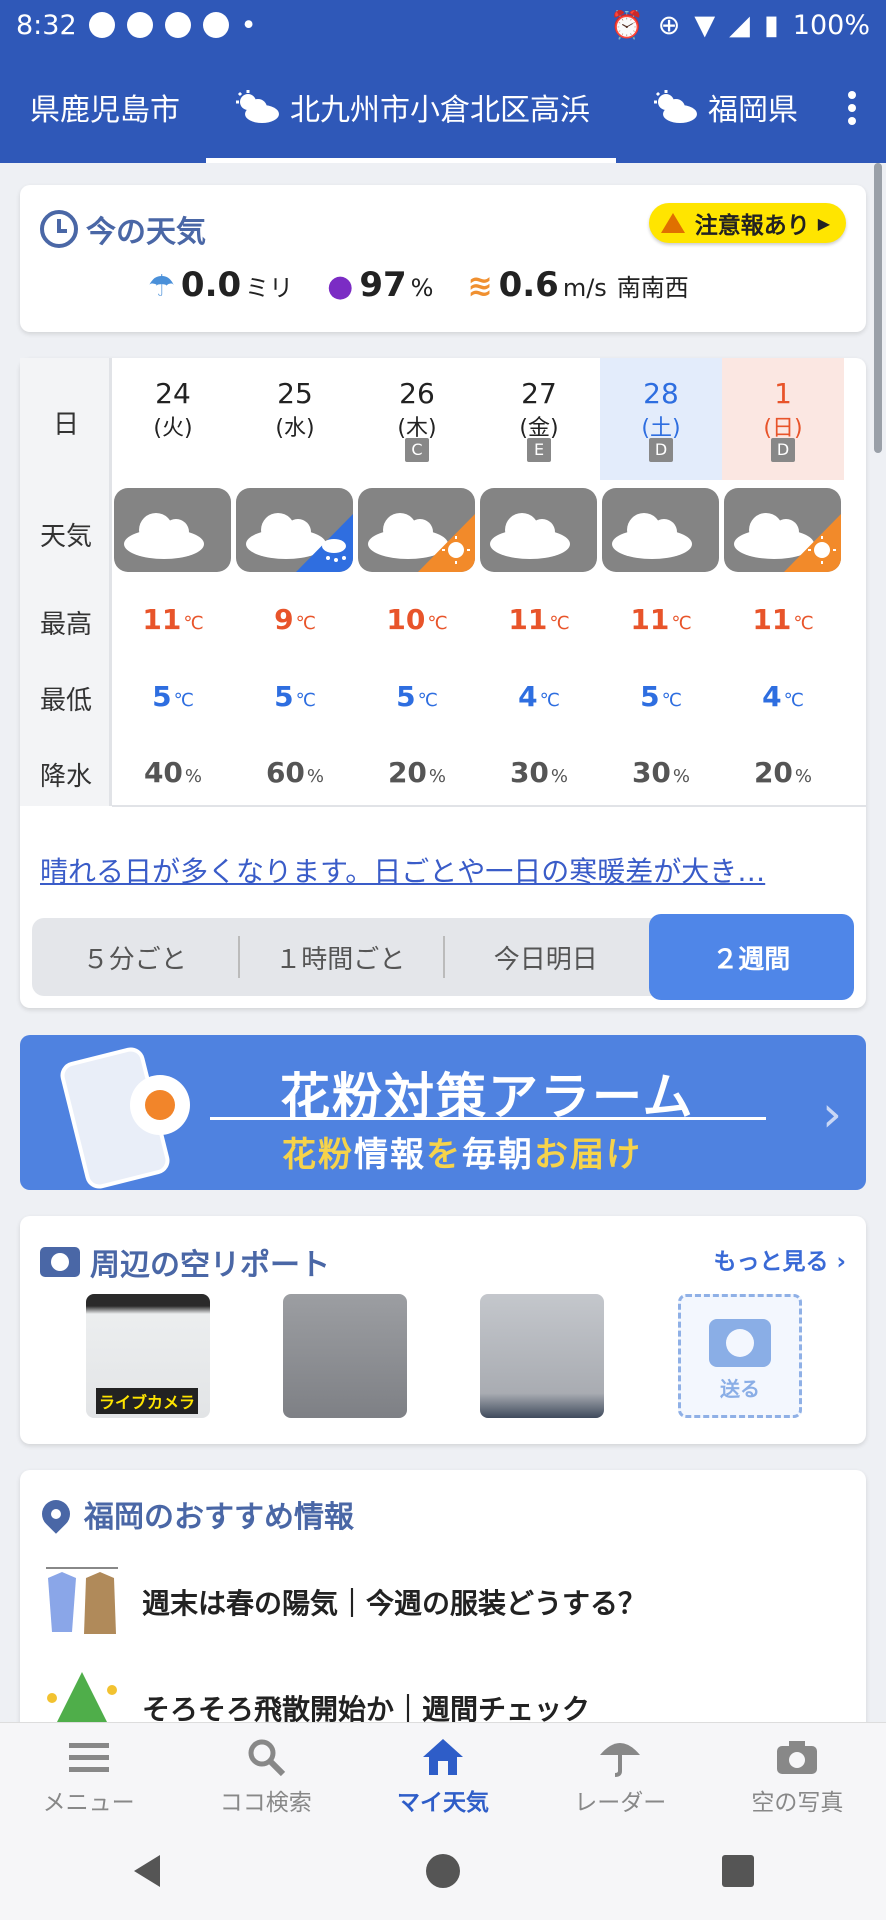  Describe the element at coordinates (105, 106) in the screenshot. I see `tab-kagoshima: 県鹿児島市` at that location.